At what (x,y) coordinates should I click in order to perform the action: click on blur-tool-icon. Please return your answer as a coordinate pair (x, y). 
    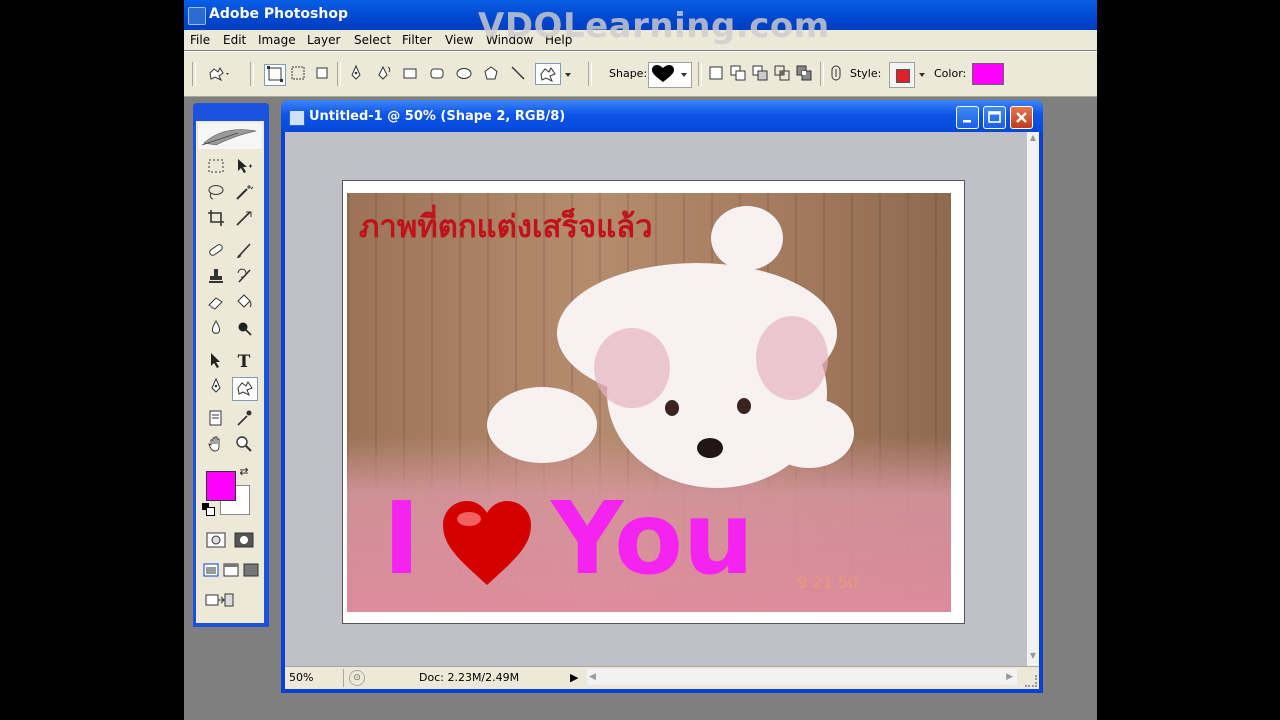
    Looking at the image, I should click on (216, 330).